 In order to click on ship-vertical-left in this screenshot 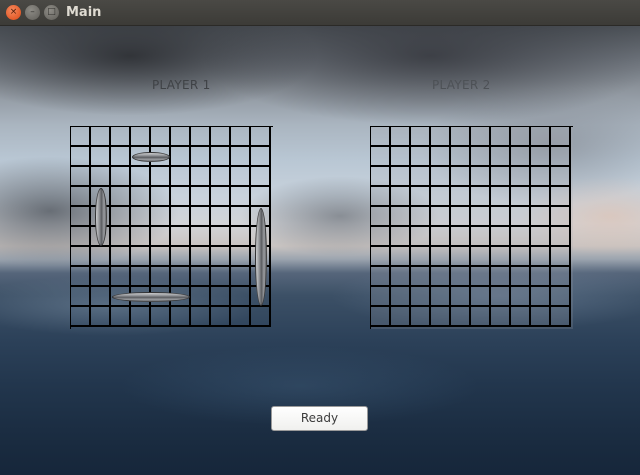, I will do `click(101, 217)`.